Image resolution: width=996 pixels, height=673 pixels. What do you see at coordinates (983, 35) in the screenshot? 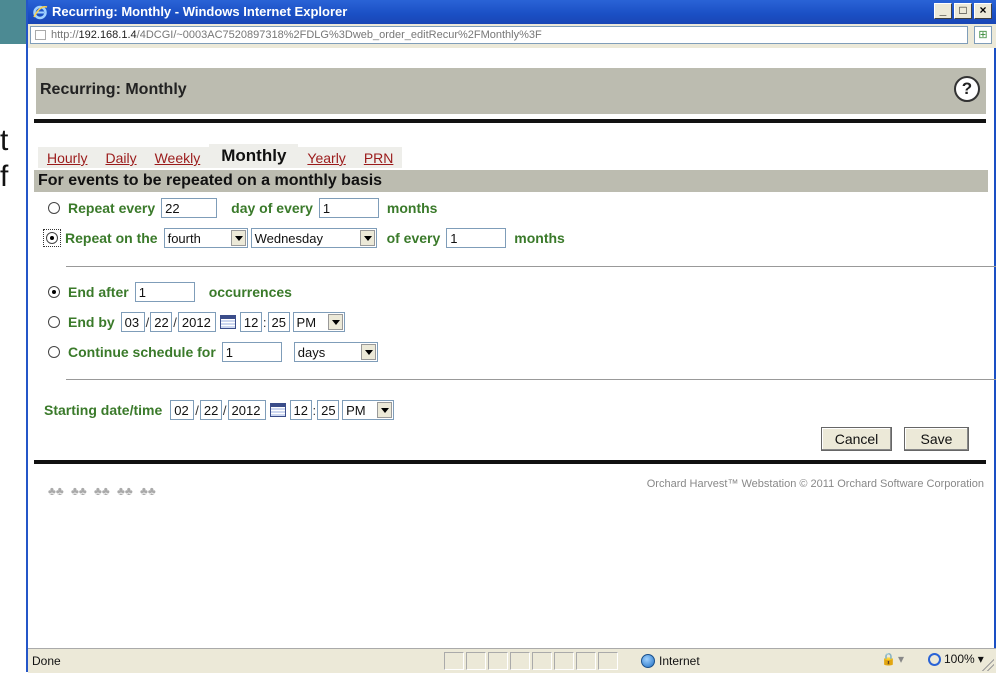
I see `compatibility-view-icon: ⊞` at bounding box center [983, 35].